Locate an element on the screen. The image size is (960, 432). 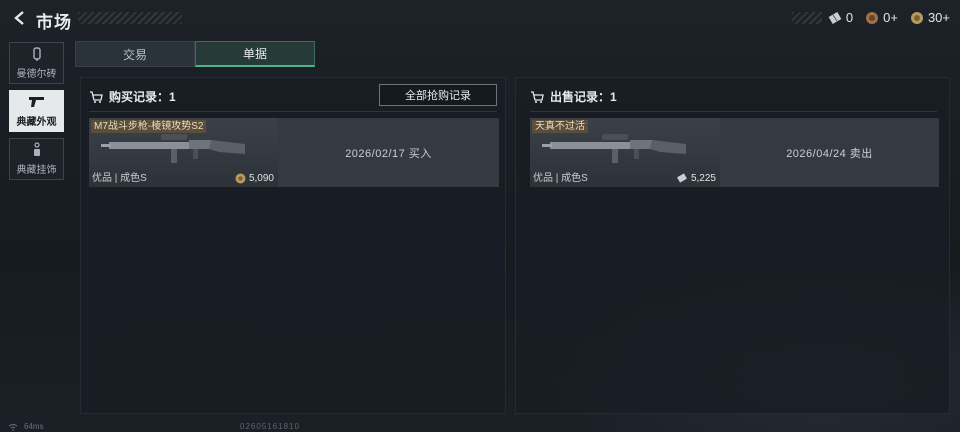
coin-brown-icon is located at coordinates (872, 18).